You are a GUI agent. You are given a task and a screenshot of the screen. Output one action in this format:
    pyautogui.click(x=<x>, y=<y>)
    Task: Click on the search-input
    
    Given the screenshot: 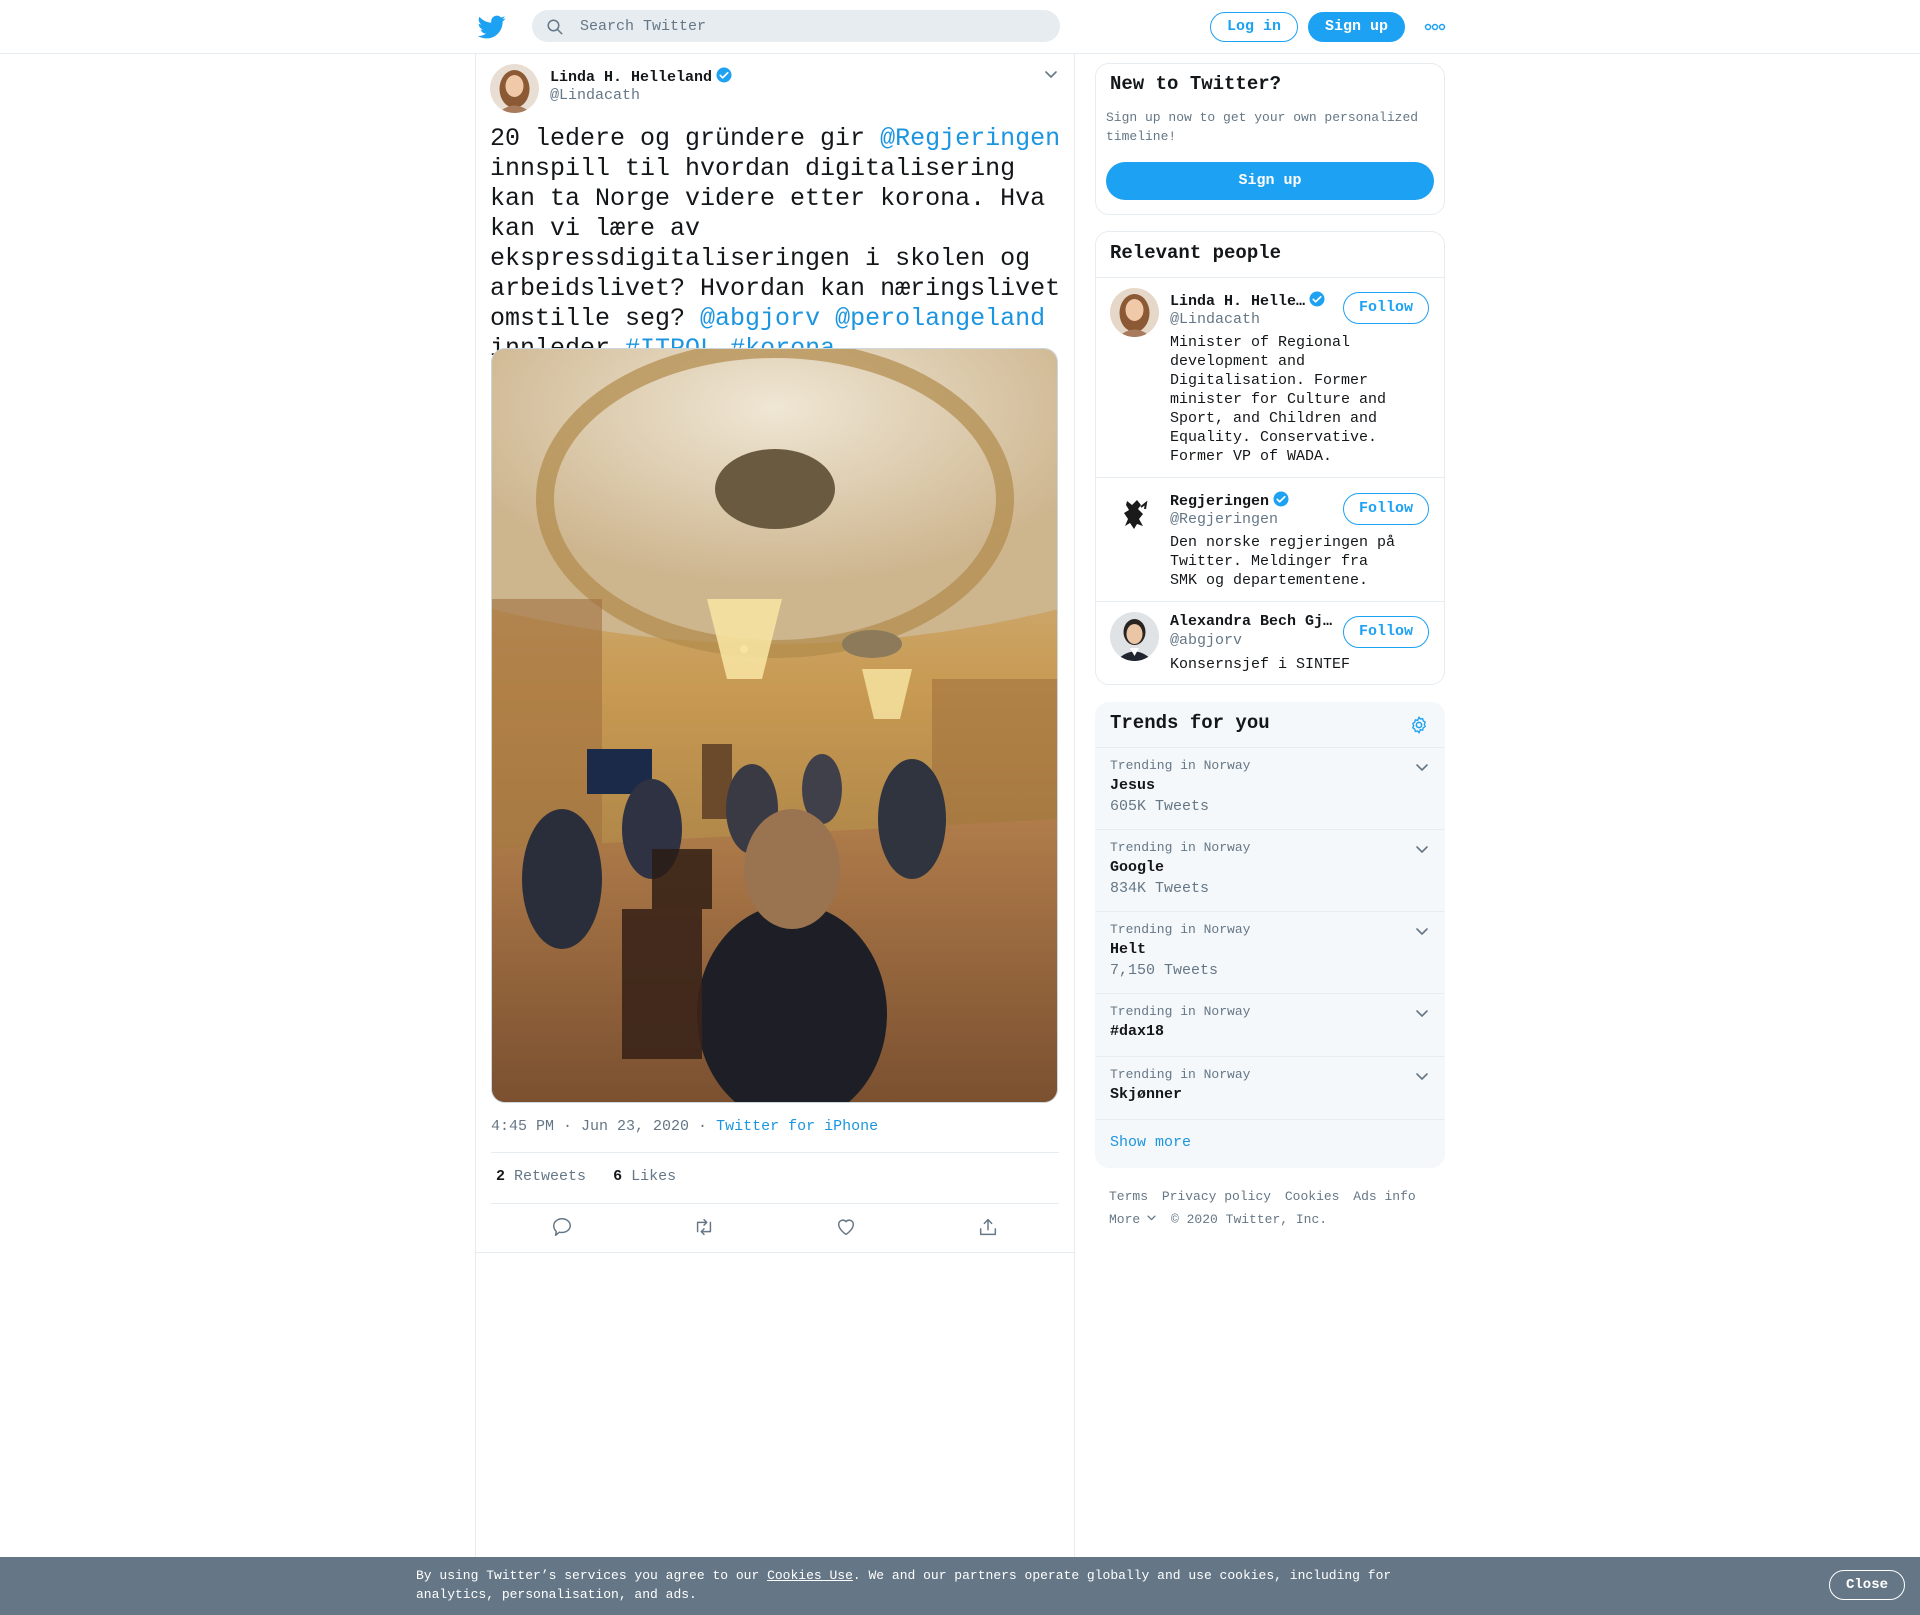 What is the action you would take?
    pyautogui.click(x=810, y=26)
    